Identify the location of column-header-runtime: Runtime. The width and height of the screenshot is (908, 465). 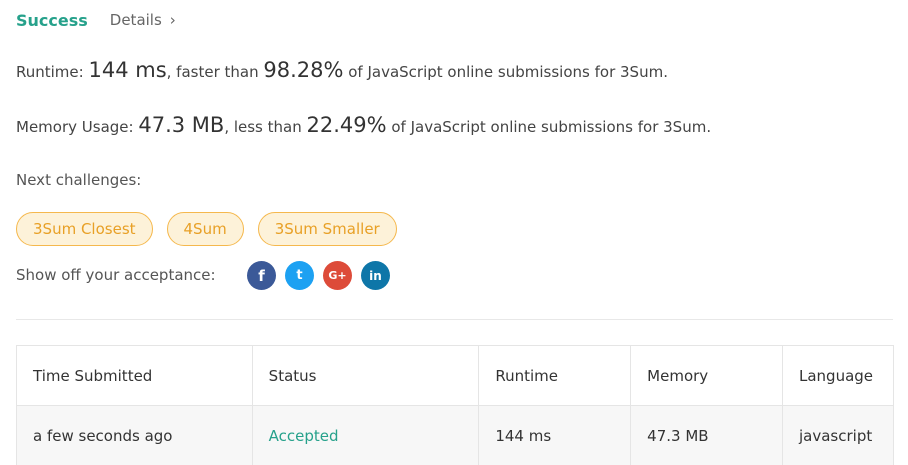
(555, 375).